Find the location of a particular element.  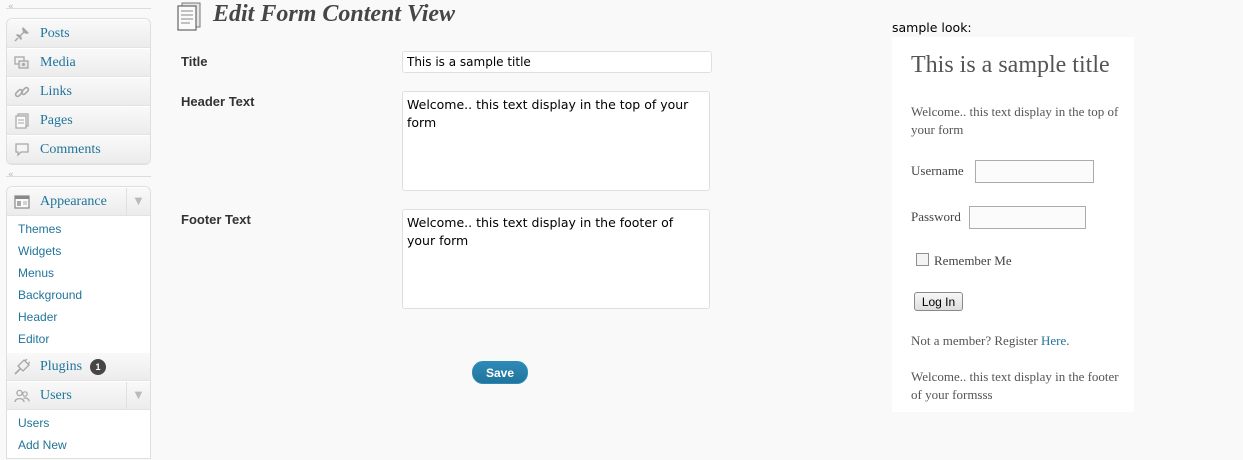

menu-label-media: Media is located at coordinates (58, 62).